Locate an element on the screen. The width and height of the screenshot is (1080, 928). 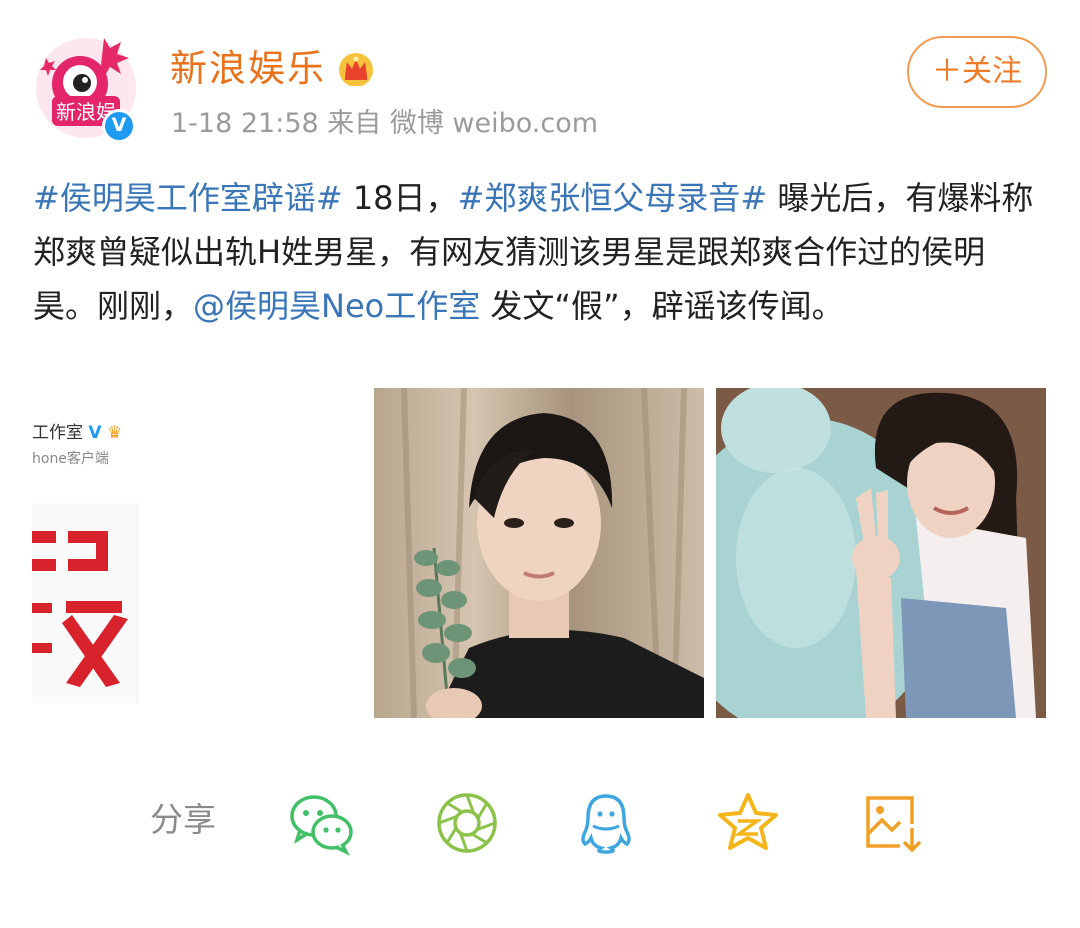
post-text-segment: 发文“假”，辟谣该传闻。 is located at coordinates (662, 306).